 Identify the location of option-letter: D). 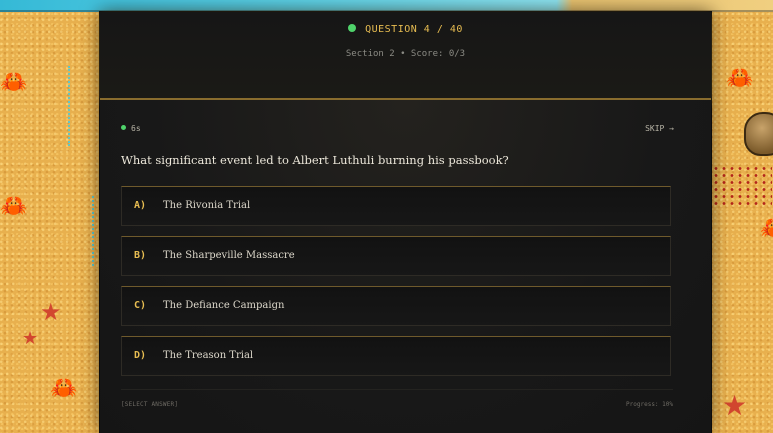
(140, 355).